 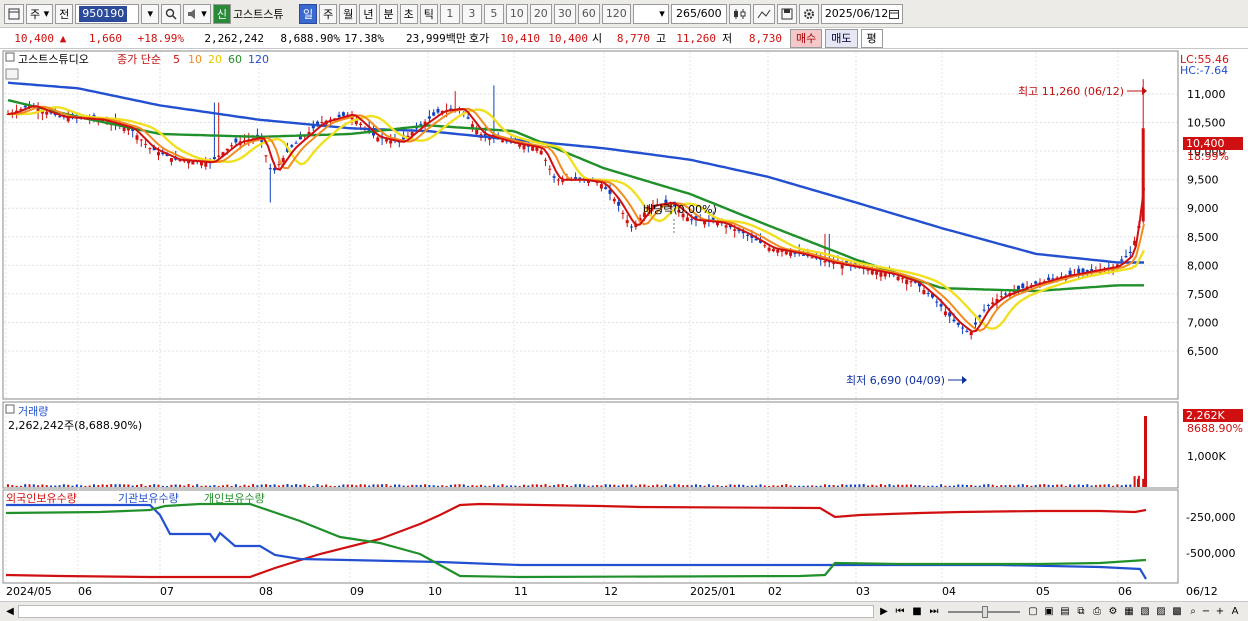 What do you see at coordinates (368, 13) in the screenshot?
I see `period-year: 년` at bounding box center [368, 13].